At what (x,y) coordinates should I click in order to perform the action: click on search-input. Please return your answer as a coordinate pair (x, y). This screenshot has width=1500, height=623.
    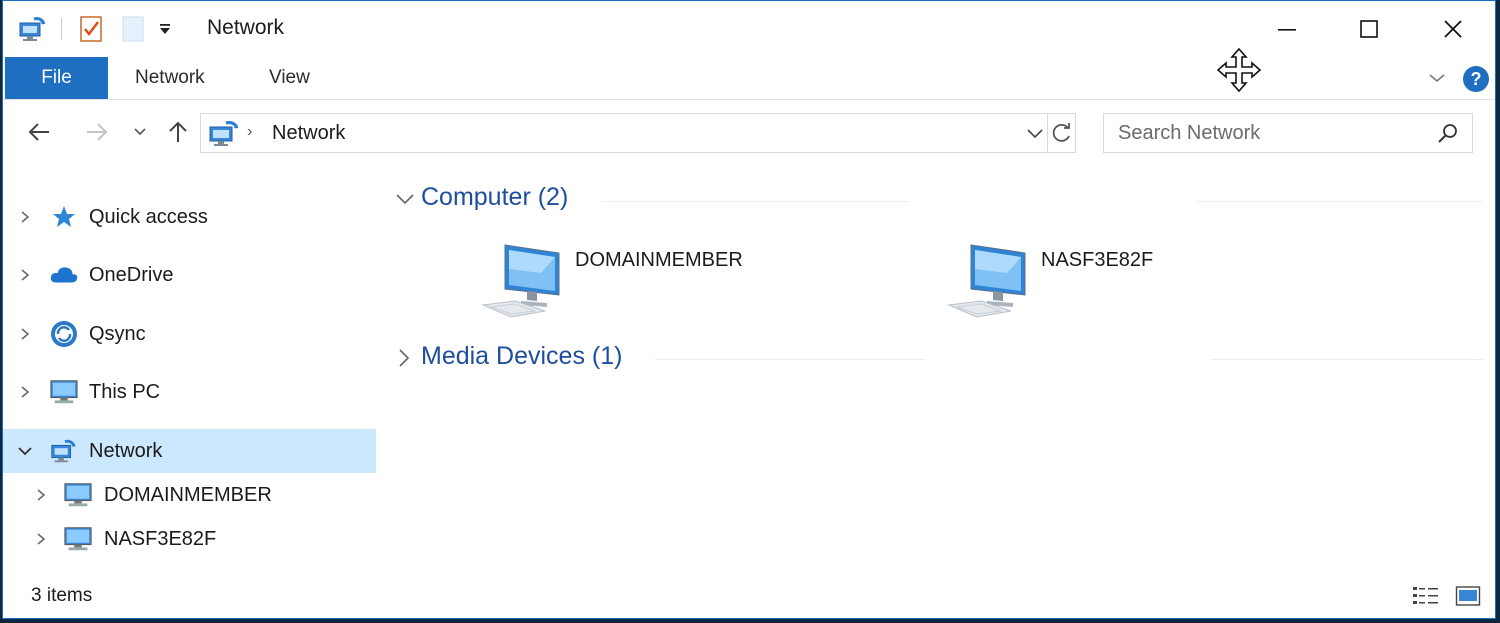
    Looking at the image, I should click on (1268, 133).